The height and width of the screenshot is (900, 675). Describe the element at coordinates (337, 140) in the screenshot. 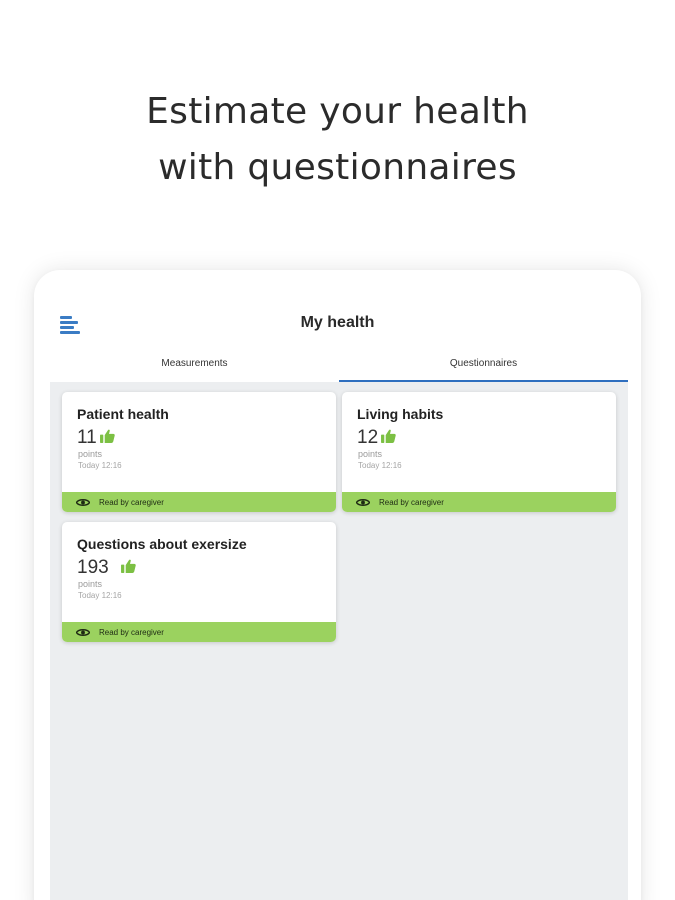

I see `promo-headline: Estimate your health with questionnaires` at that location.